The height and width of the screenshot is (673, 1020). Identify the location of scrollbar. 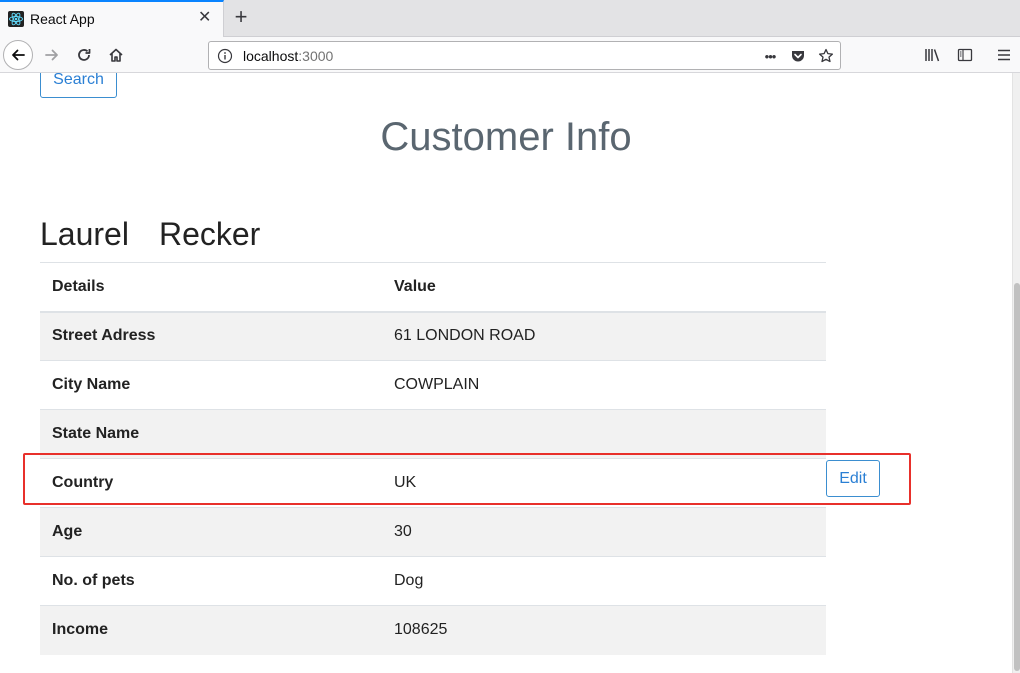
(1016, 373).